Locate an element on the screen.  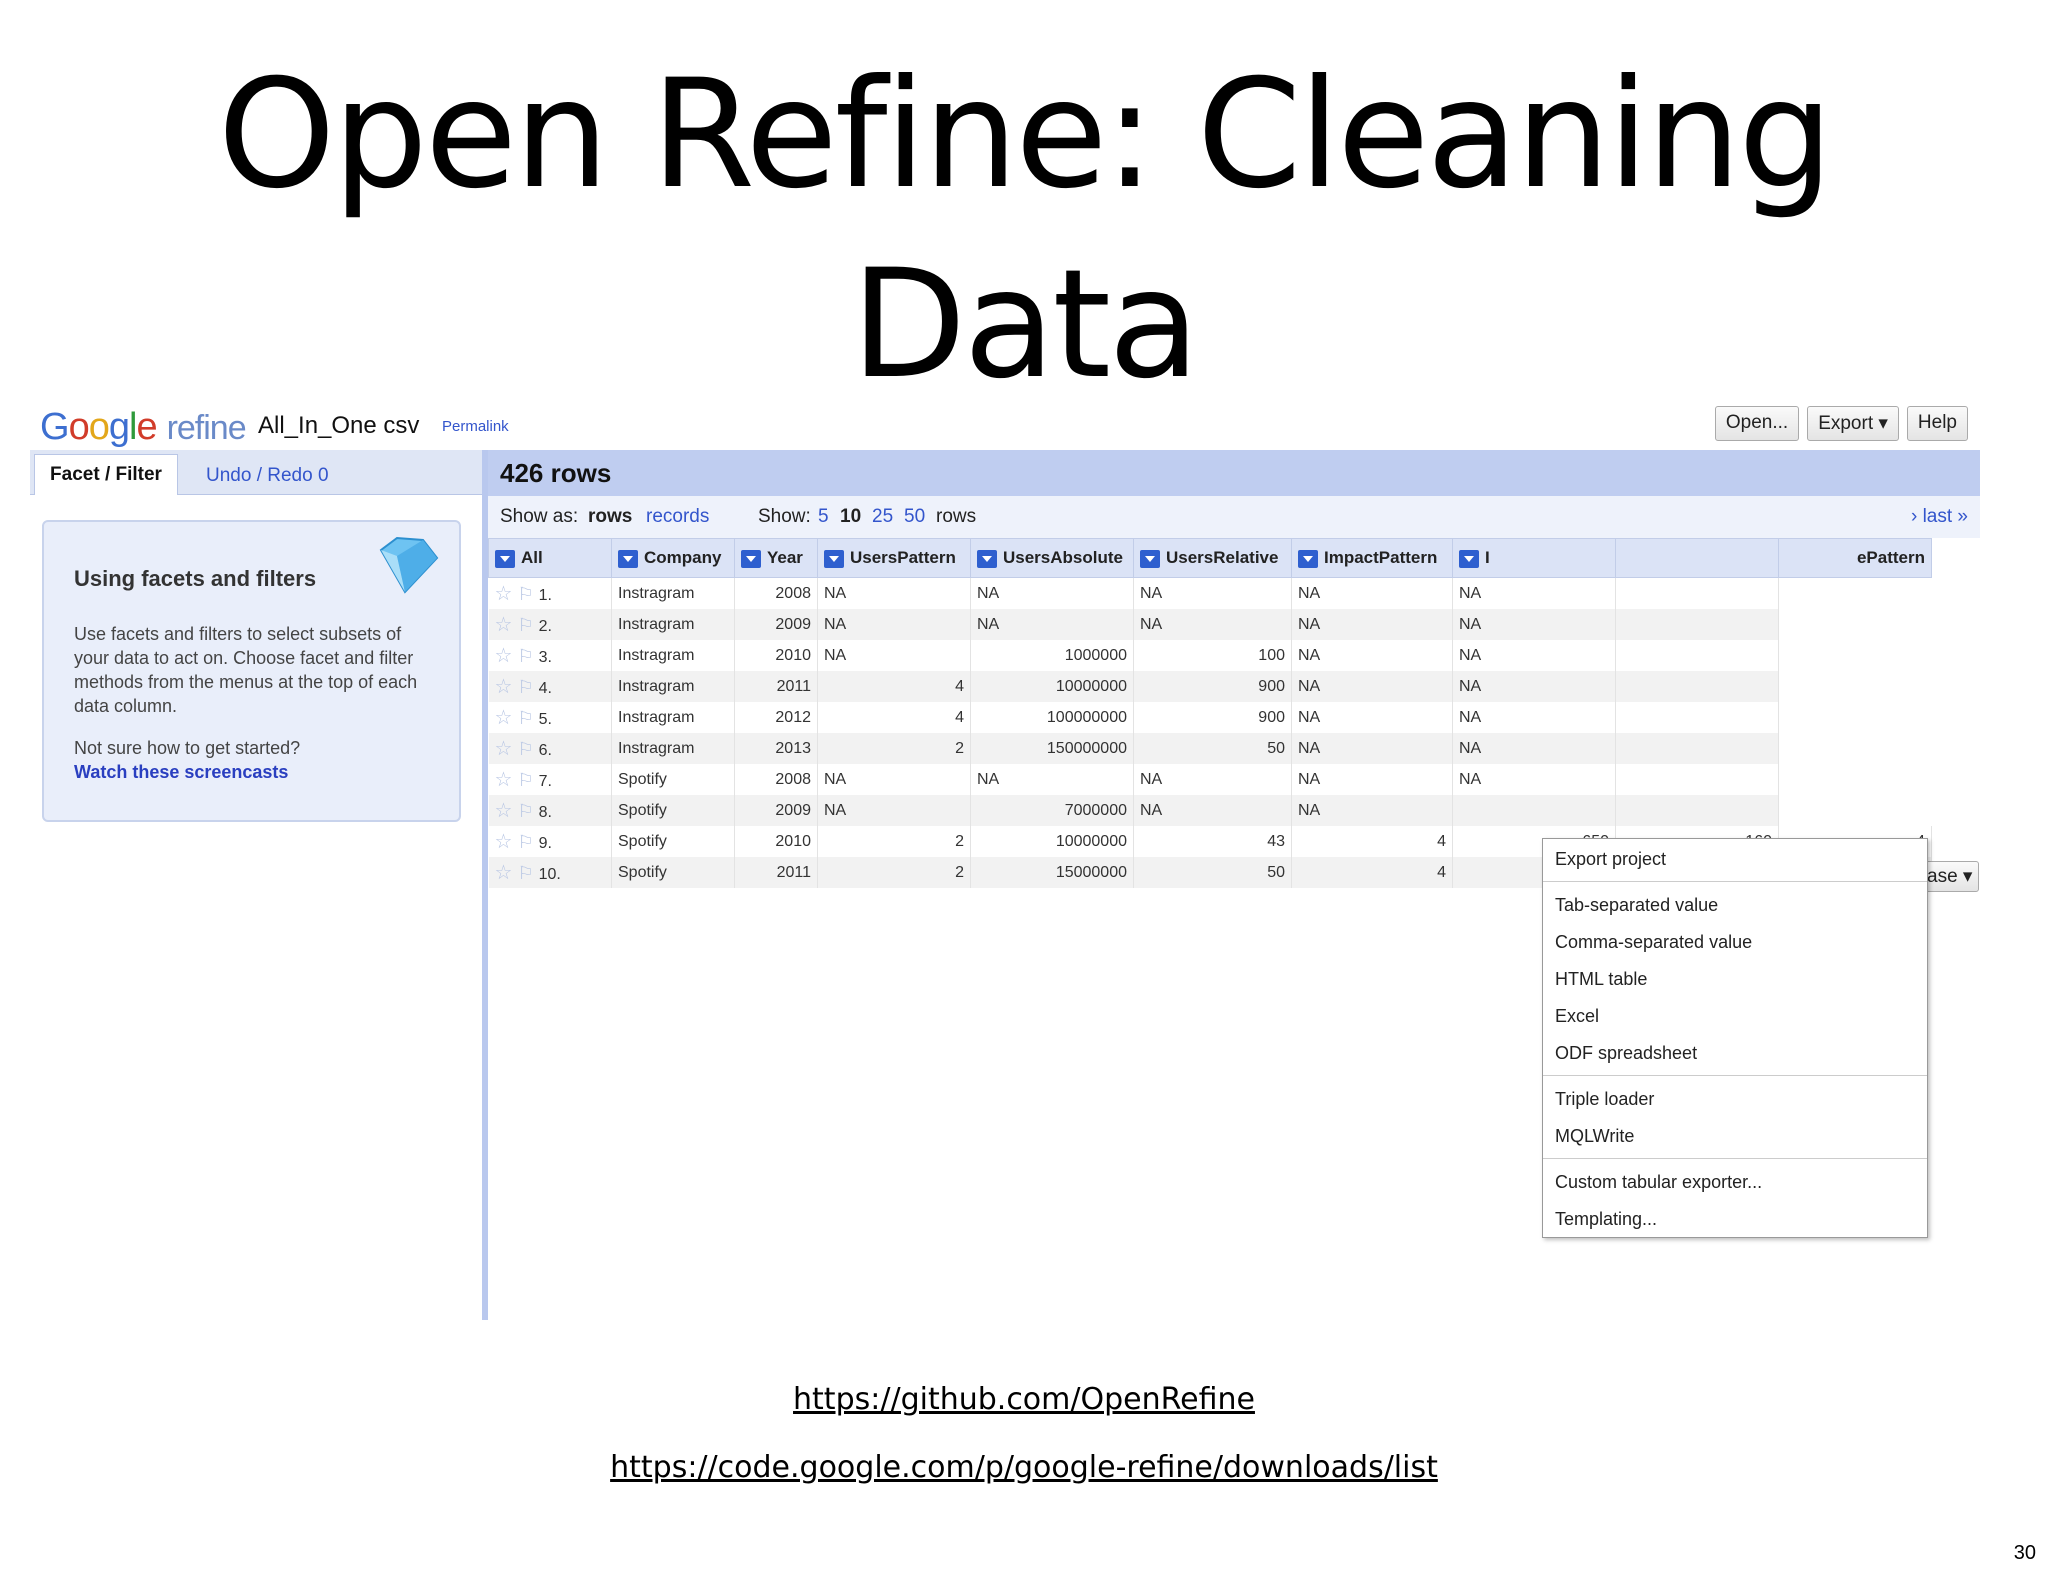
menu-csv: Comma-separated value is located at coordinates (1653, 942).